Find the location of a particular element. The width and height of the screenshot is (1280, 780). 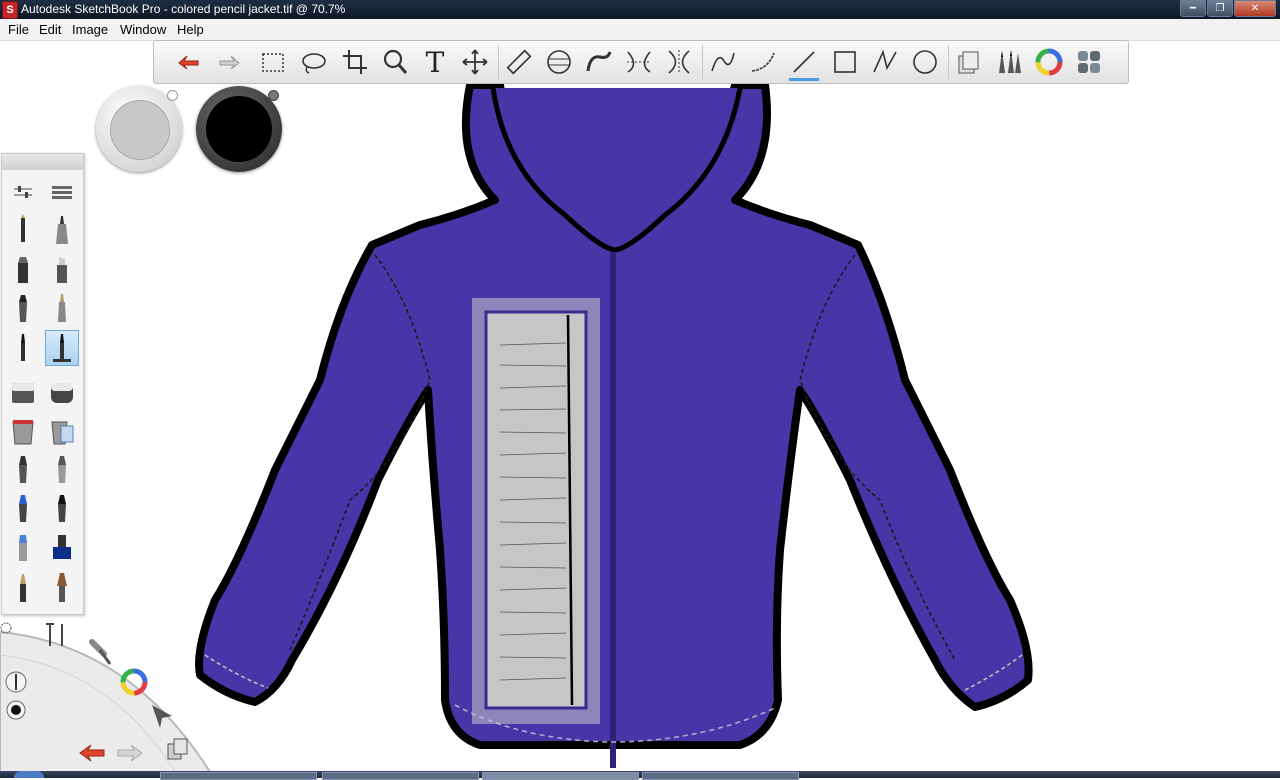

fine-brush-icon is located at coordinates (23, 348).